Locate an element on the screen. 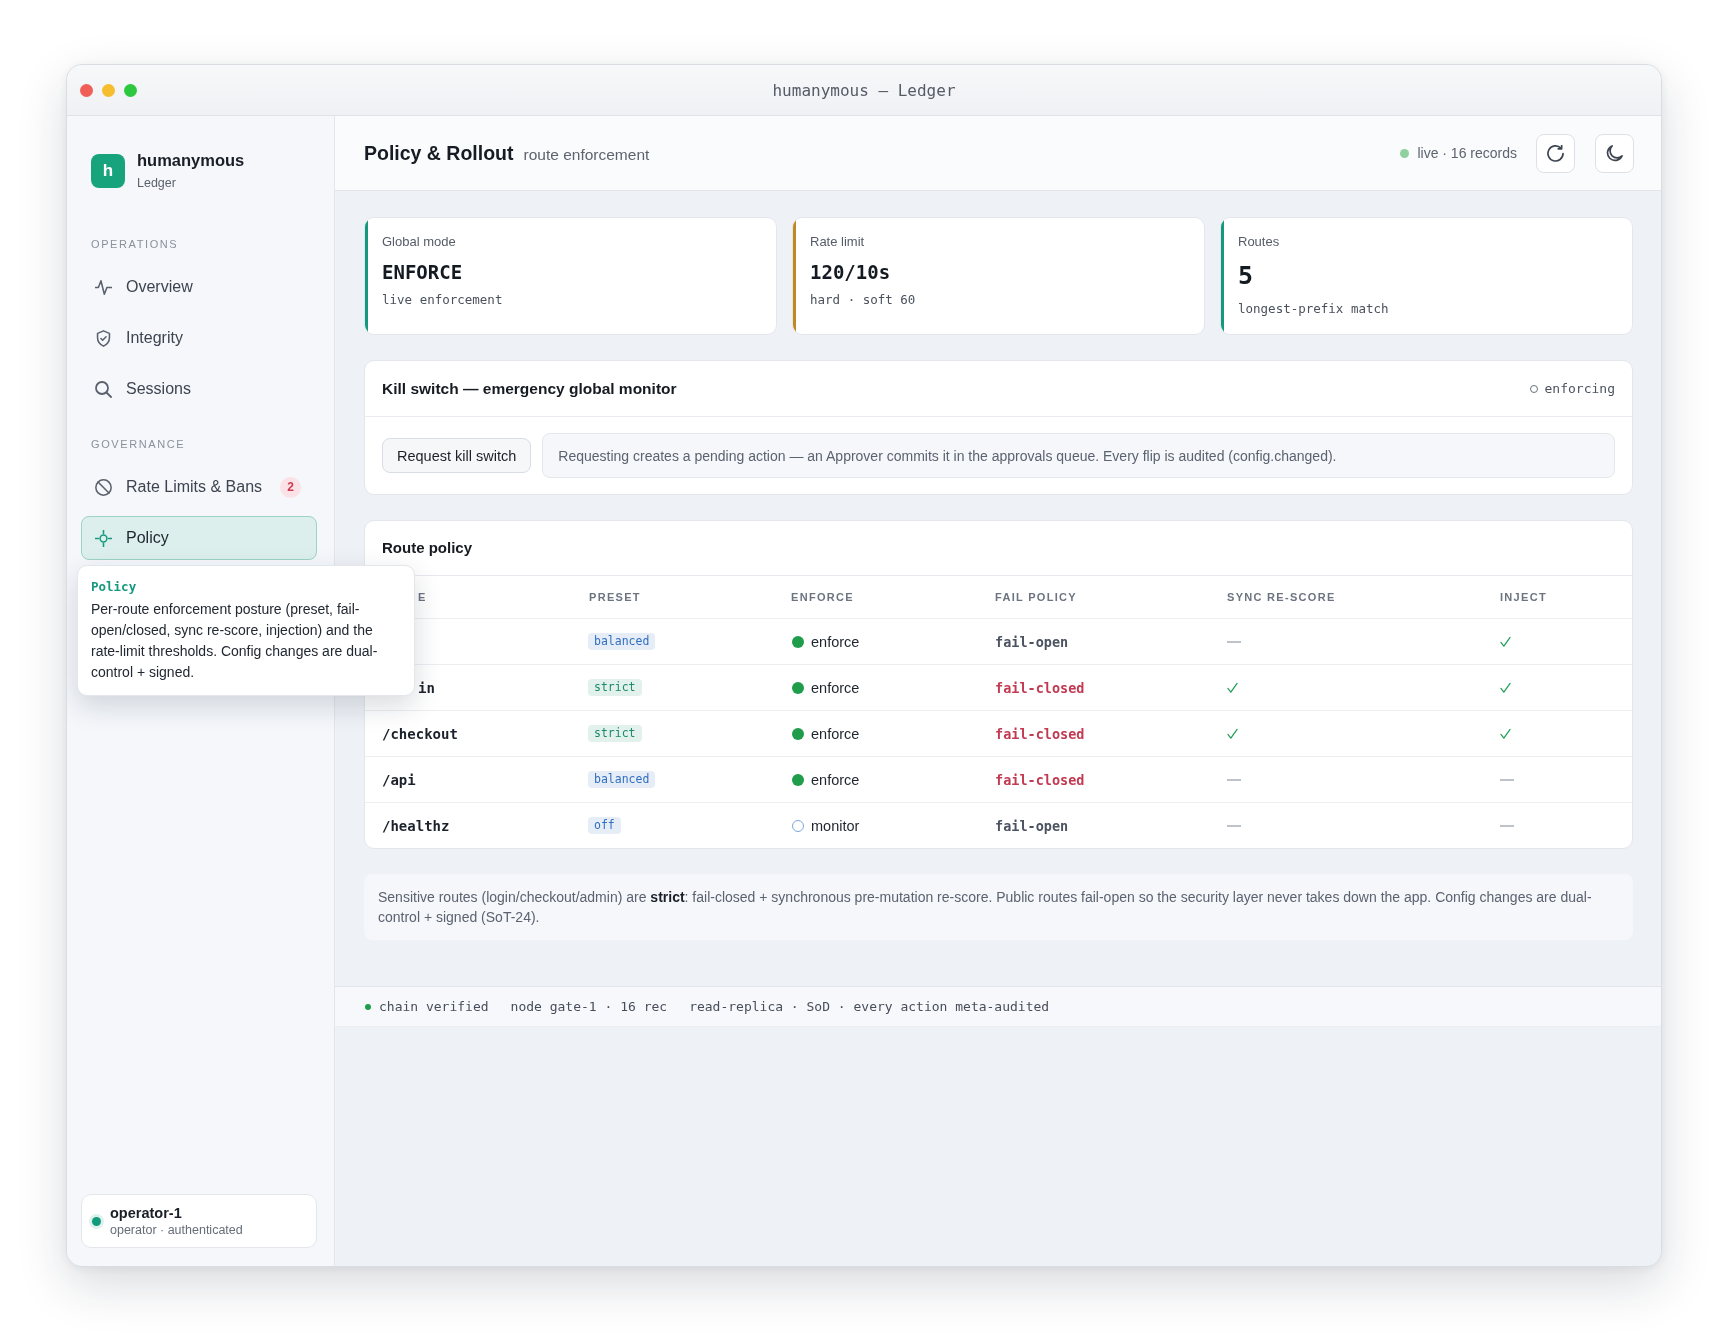 The height and width of the screenshot is (1333, 1728). window-title: humanymous — Ledger is located at coordinates (864, 90).